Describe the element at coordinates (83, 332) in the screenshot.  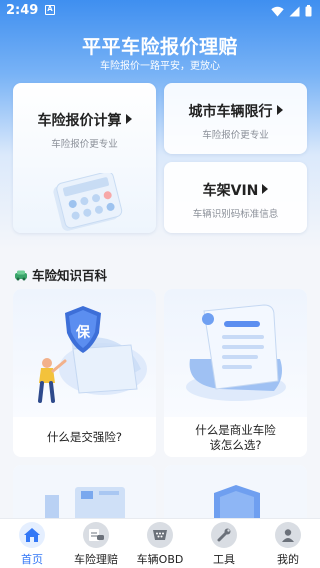
I see `article-badge: 保` at that location.